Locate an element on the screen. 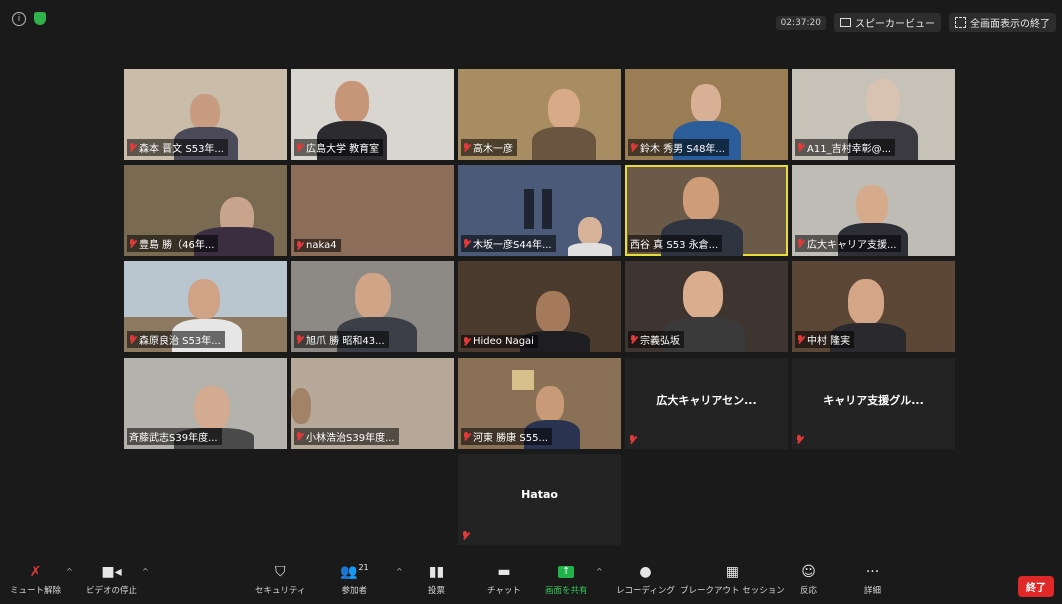 Image resolution: width=1062 pixels, height=604 pixels. chat-button: ▬ チャット is located at coordinates (504, 579).